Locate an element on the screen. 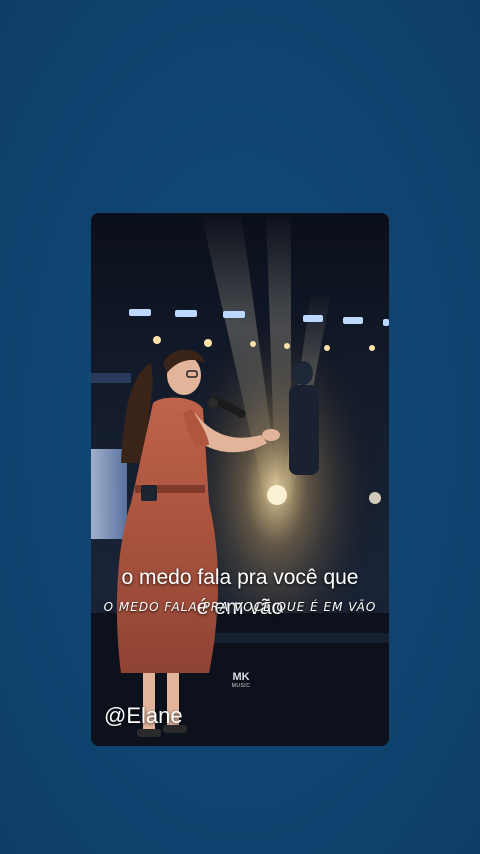 The height and width of the screenshot is (854, 480). lyric-line-1: o medo fala pra você que is located at coordinates (240, 577).